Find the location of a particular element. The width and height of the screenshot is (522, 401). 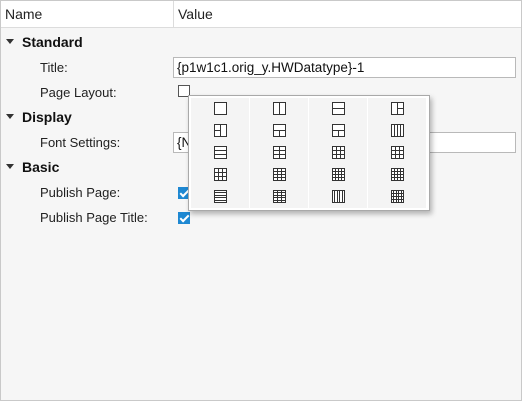

layout-grid-3x3b-icon is located at coordinates (338, 153).